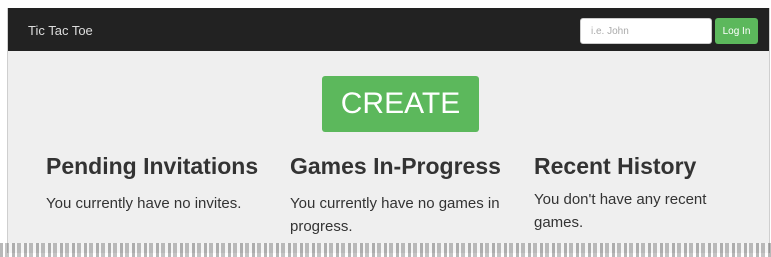  Describe the element at coordinates (385, 250) in the screenshot. I see `cropped-edge` at that location.